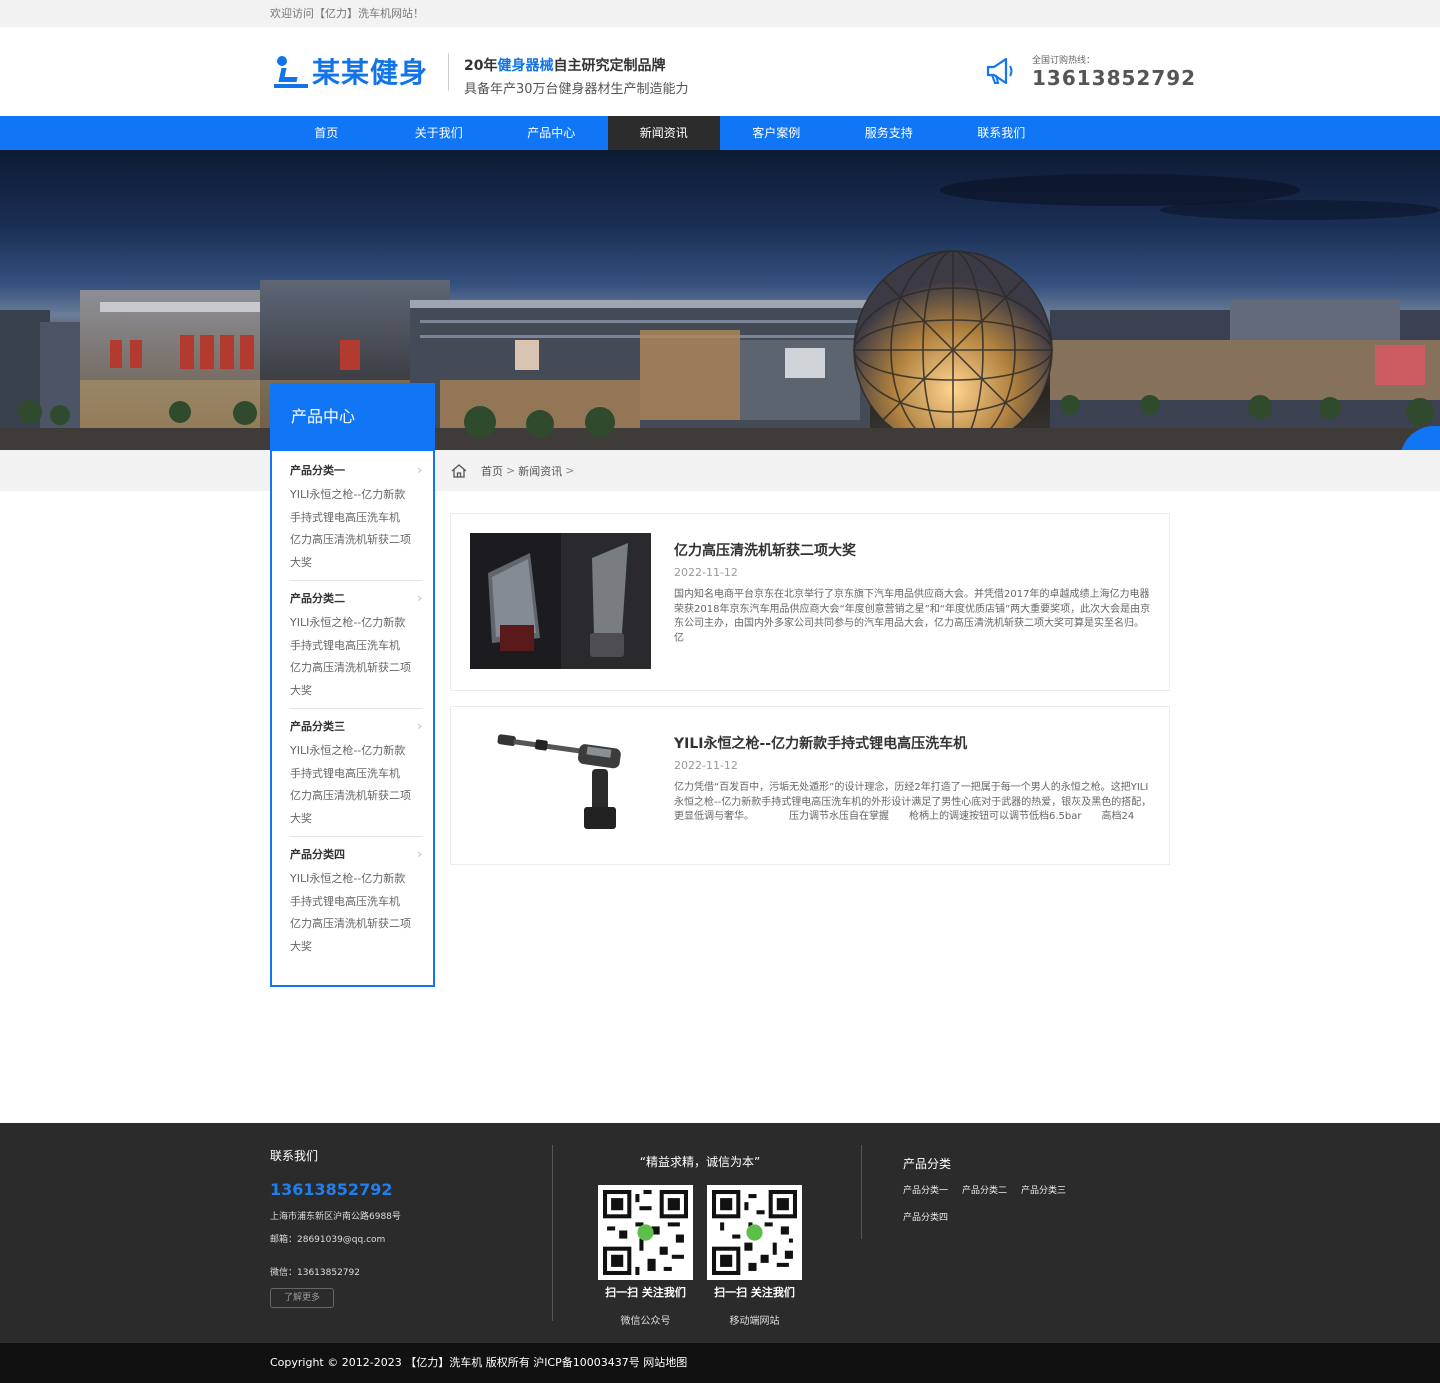 Image resolution: width=1440 pixels, height=1383 pixels. What do you see at coordinates (720, 13) in the screenshot?
I see `top-bar: 欢迎访问【亿力】洗车机网站！` at bounding box center [720, 13].